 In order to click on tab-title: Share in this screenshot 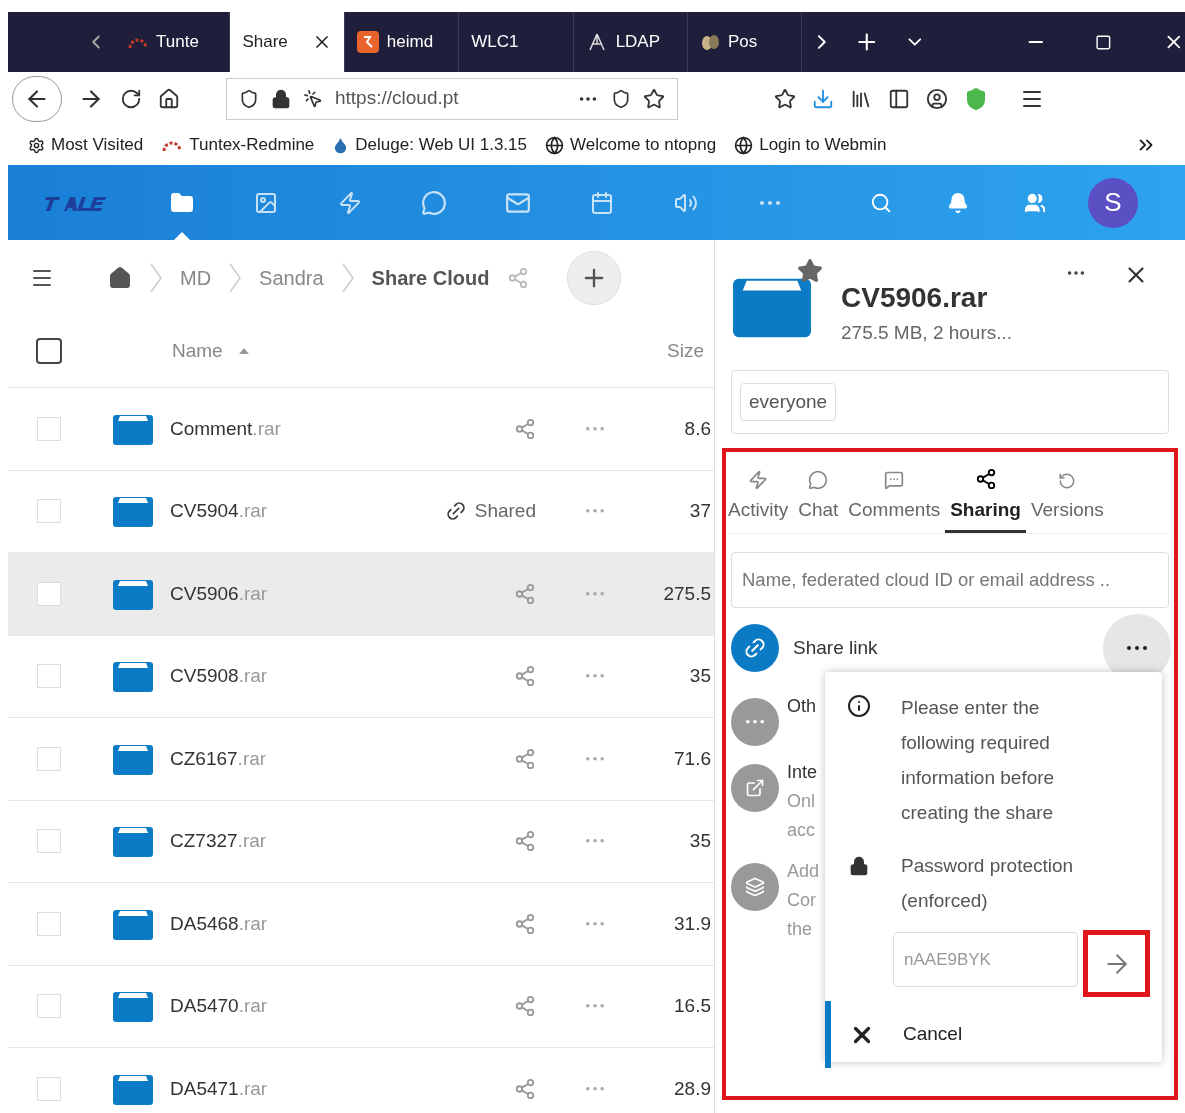, I will do `click(265, 42)`.